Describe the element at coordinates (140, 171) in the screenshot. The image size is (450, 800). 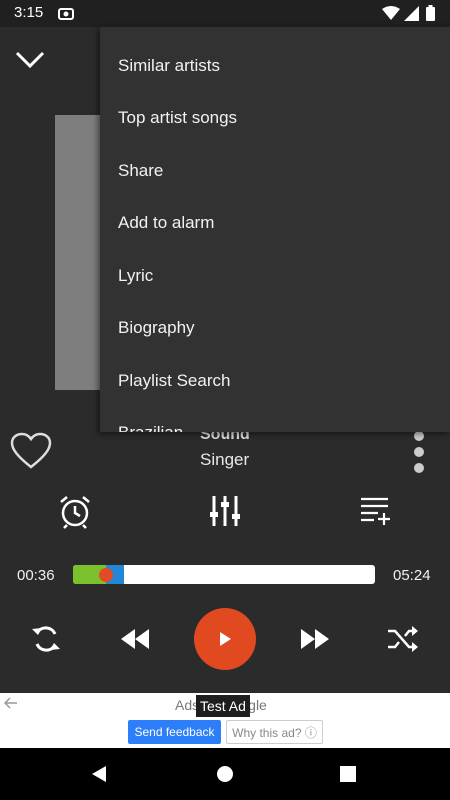
I see `menu-item-share: Share` at that location.